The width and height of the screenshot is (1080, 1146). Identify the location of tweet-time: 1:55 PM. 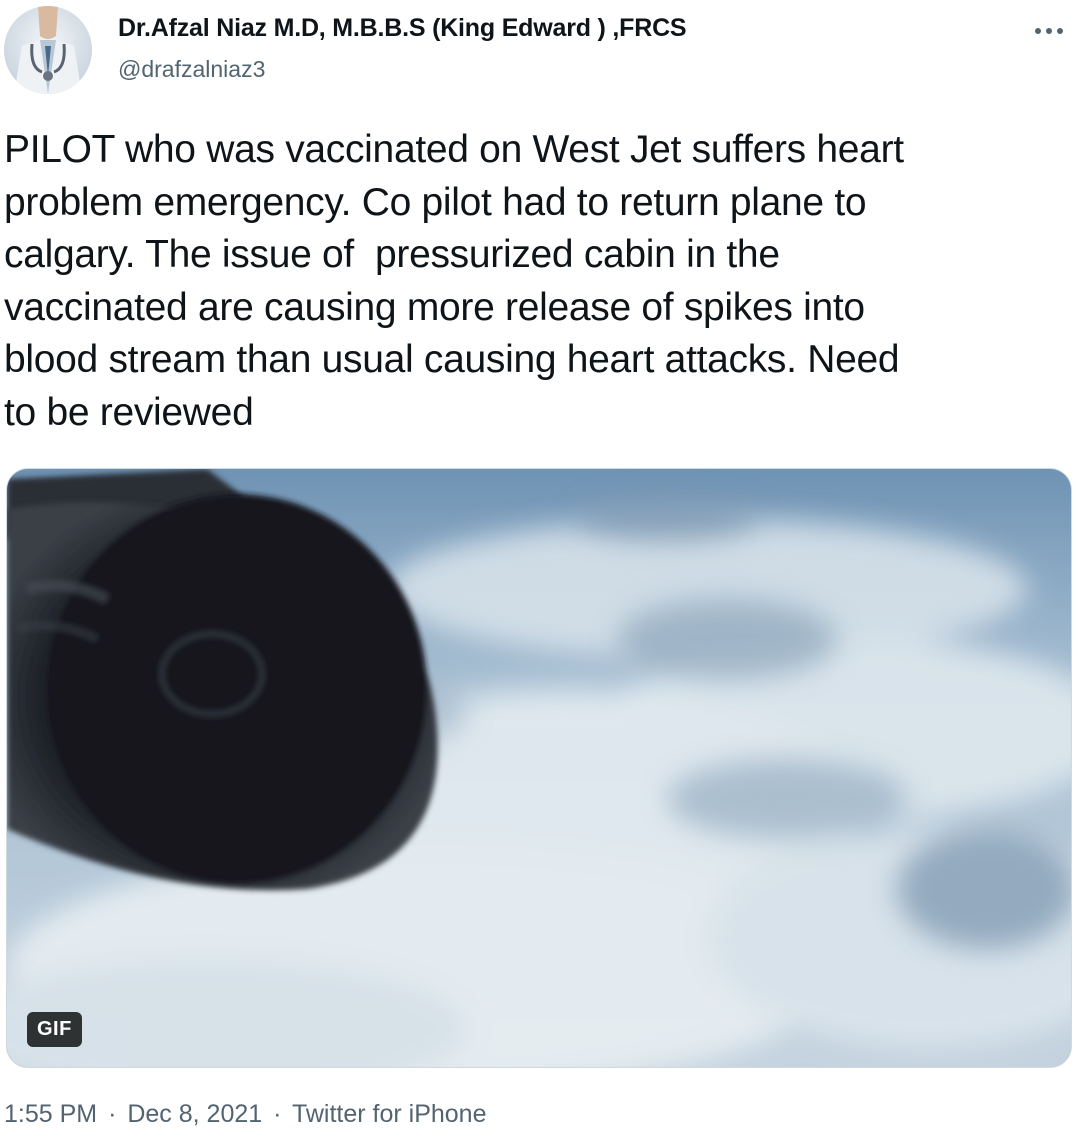
(50, 1114).